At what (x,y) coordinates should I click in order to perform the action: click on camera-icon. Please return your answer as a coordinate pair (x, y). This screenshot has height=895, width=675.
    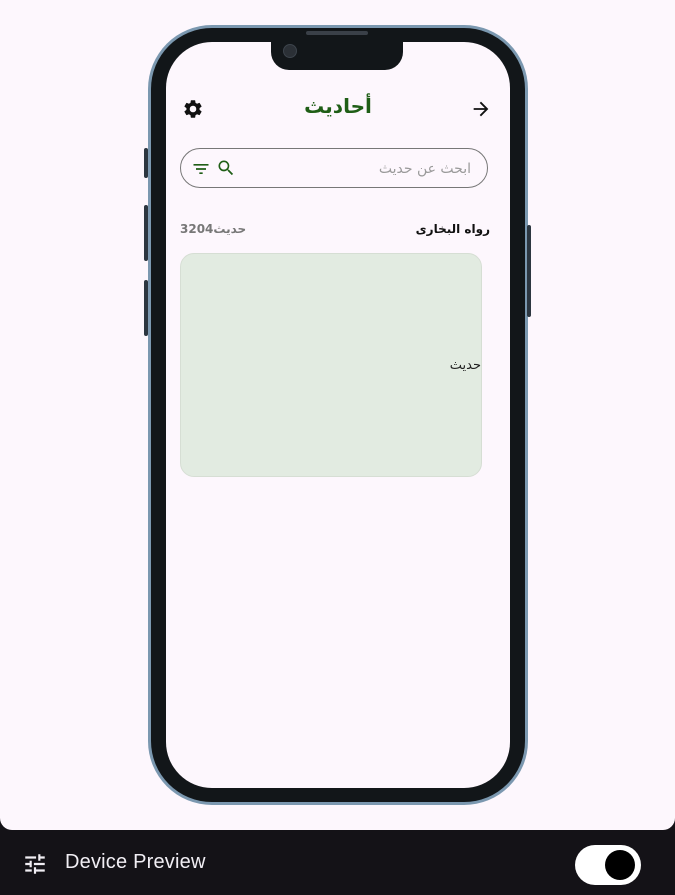
    Looking at the image, I should click on (290, 51).